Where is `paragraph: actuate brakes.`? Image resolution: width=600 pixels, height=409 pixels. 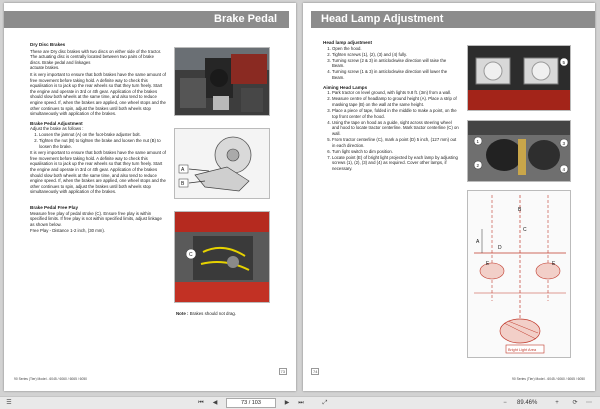
paragraph: actuate brakes. is located at coordinates (45, 68).